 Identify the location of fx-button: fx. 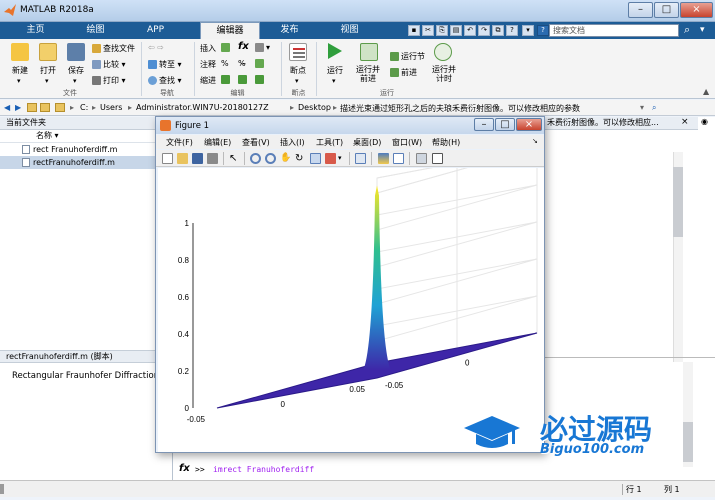
(243, 46).